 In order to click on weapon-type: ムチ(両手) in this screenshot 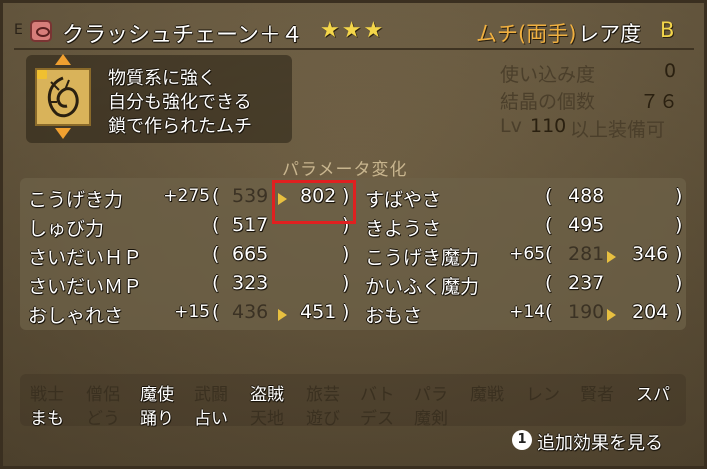, I will do `click(526, 34)`.